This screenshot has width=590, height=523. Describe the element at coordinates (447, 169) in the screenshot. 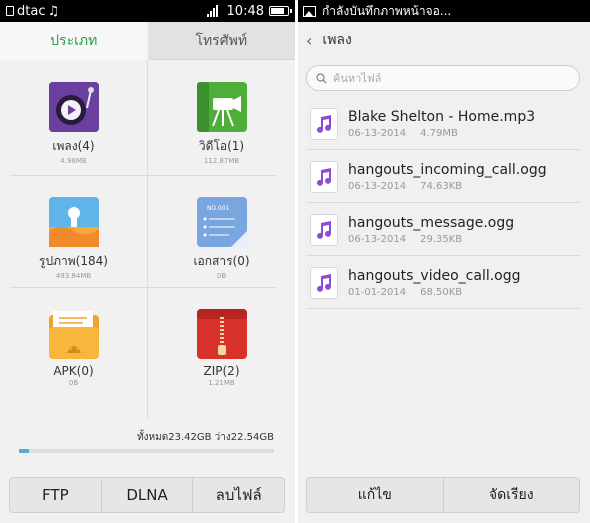

I see `file-name: hangouts_incoming_call.ogg` at that location.